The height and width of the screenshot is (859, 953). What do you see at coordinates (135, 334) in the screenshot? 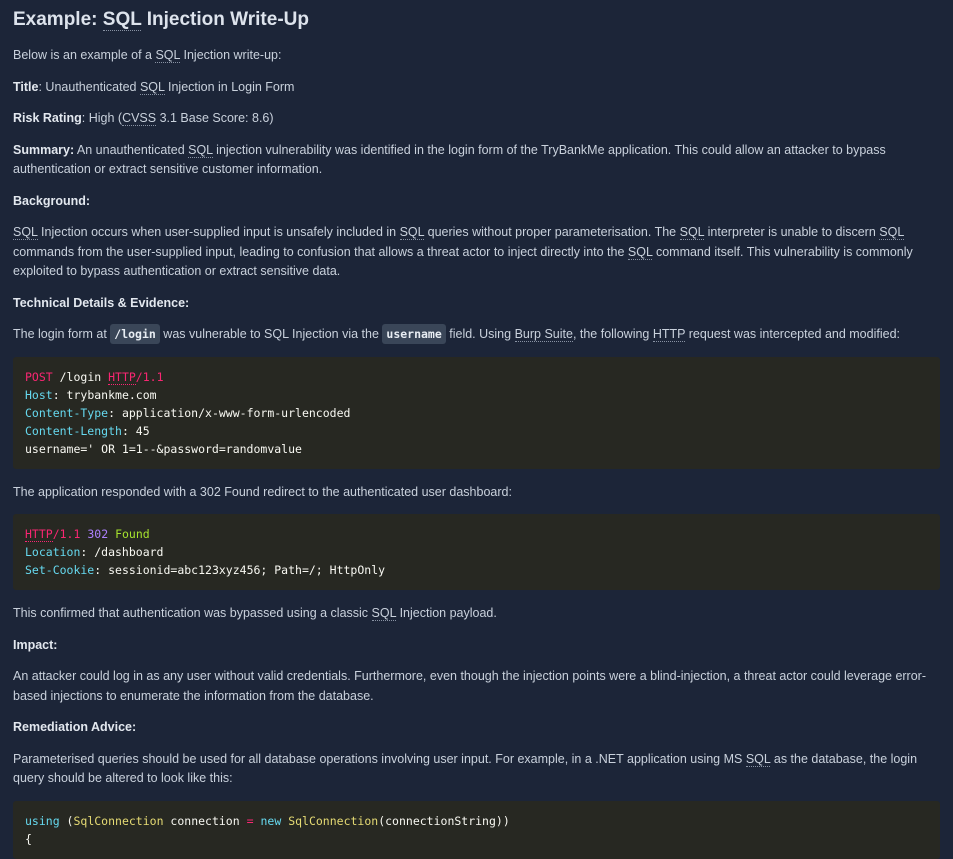
I see `login-path-code: /login` at bounding box center [135, 334].